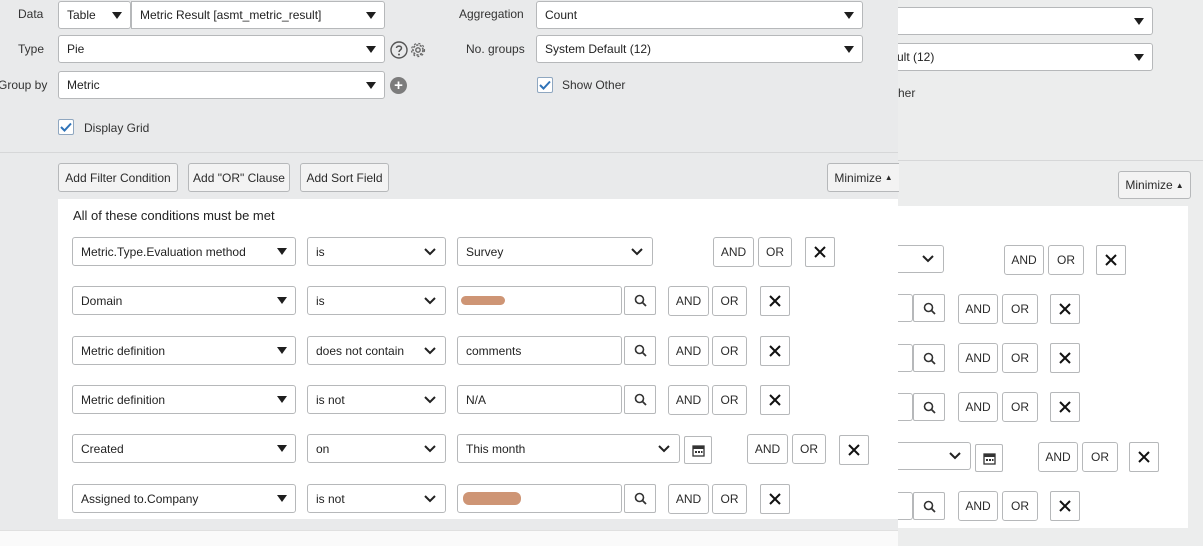 The width and height of the screenshot is (1203, 546). What do you see at coordinates (376, 448) in the screenshot?
I see `condition-operator-select: on` at bounding box center [376, 448].